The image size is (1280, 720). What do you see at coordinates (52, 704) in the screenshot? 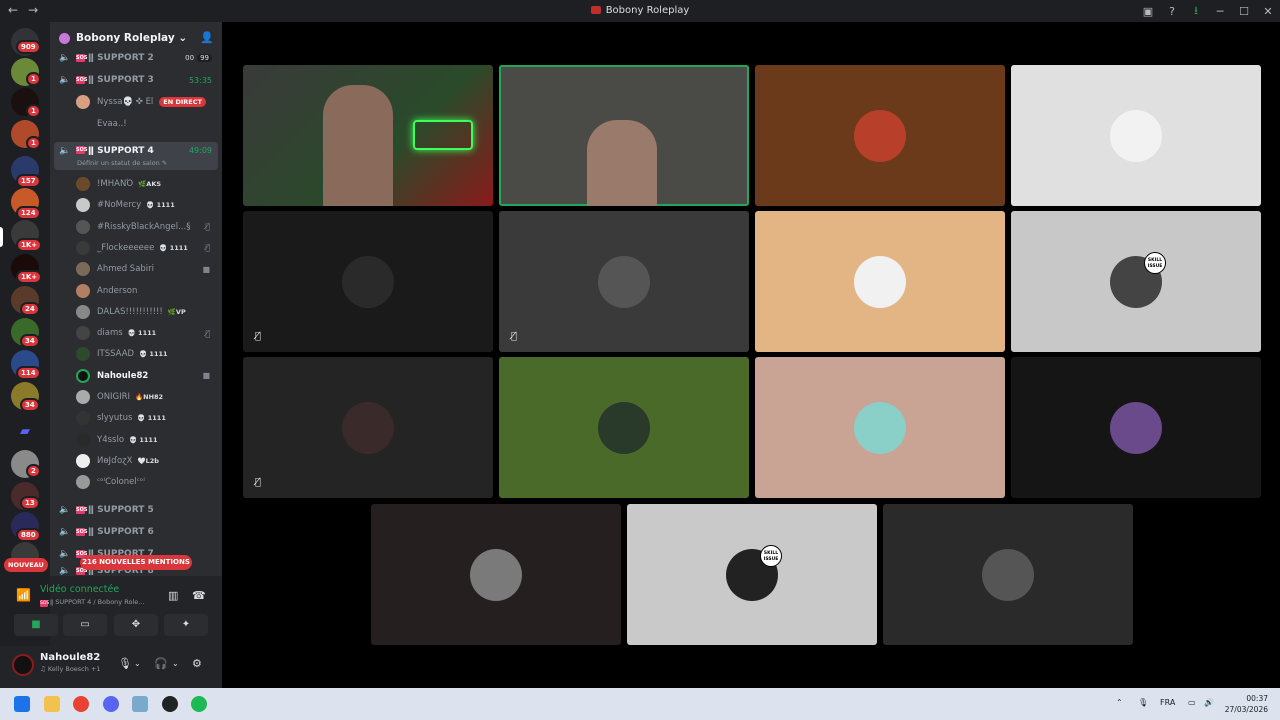
I see `file-explorer-icon` at bounding box center [52, 704].